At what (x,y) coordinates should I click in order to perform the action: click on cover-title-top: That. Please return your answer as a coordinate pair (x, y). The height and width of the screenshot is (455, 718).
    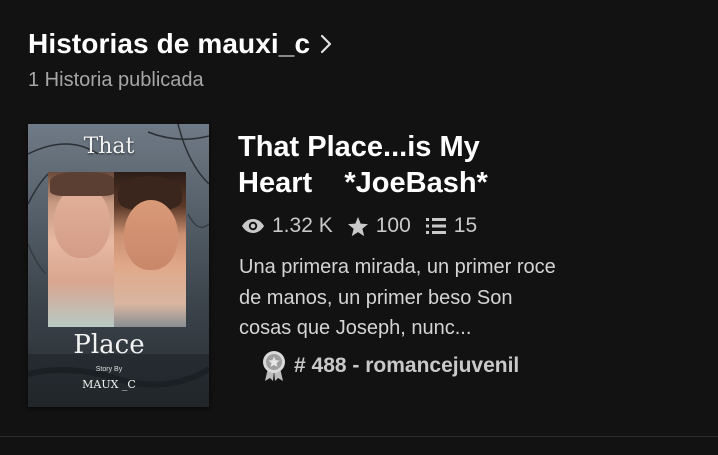
    Looking at the image, I should click on (109, 146).